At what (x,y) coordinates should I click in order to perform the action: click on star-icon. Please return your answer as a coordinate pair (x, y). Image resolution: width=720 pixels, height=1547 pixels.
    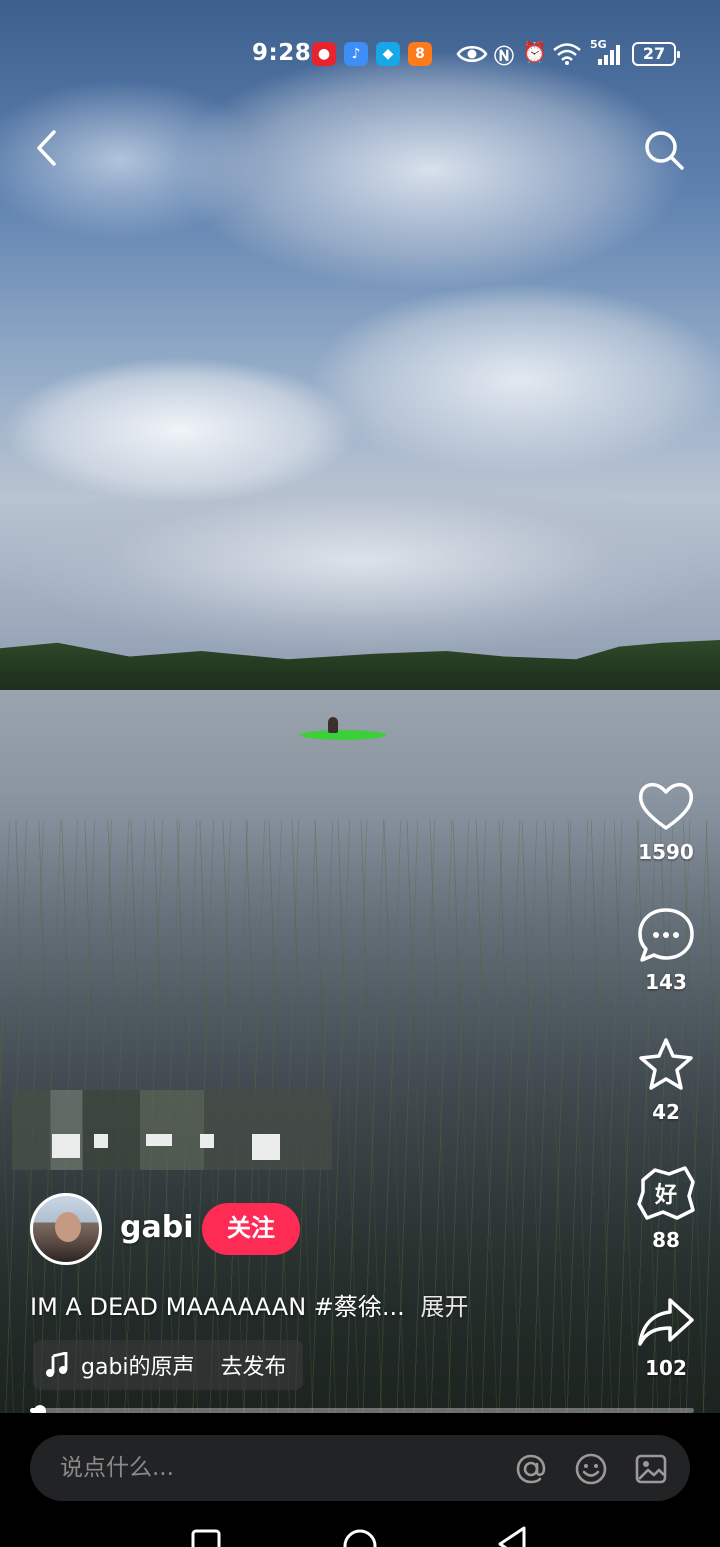
    Looking at the image, I should click on (666, 1064).